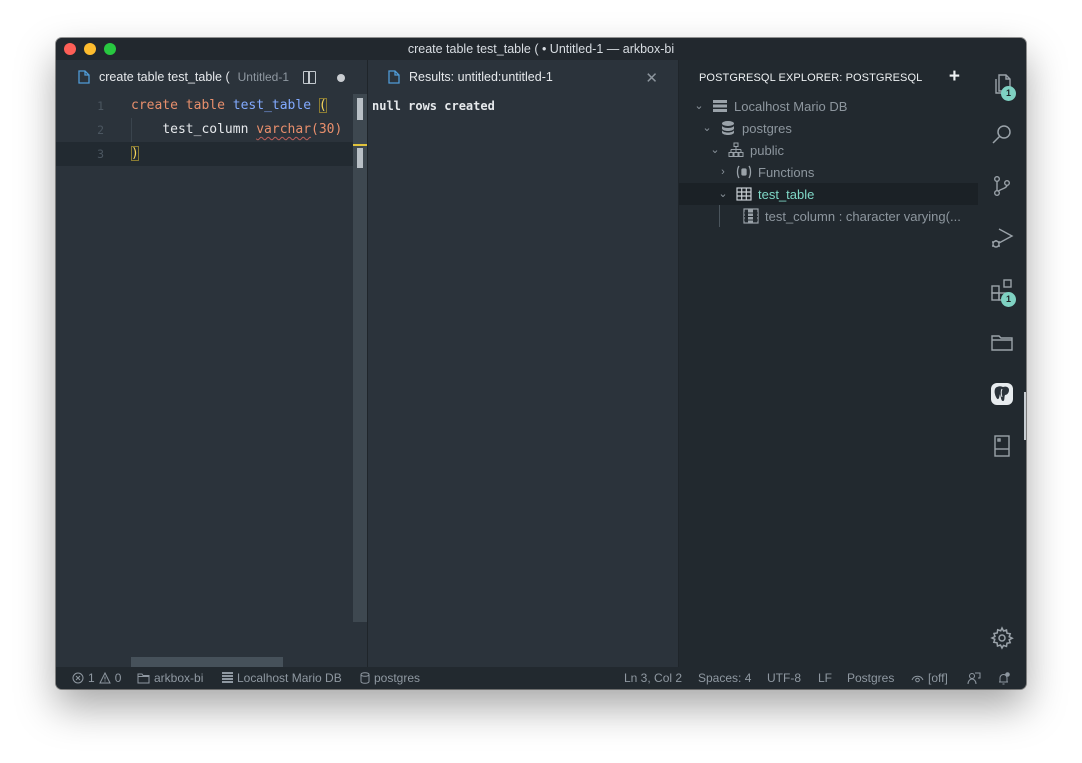 This screenshot has width=1082, height=763. Describe the element at coordinates (751, 216) in the screenshot. I see `column-icon` at that location.